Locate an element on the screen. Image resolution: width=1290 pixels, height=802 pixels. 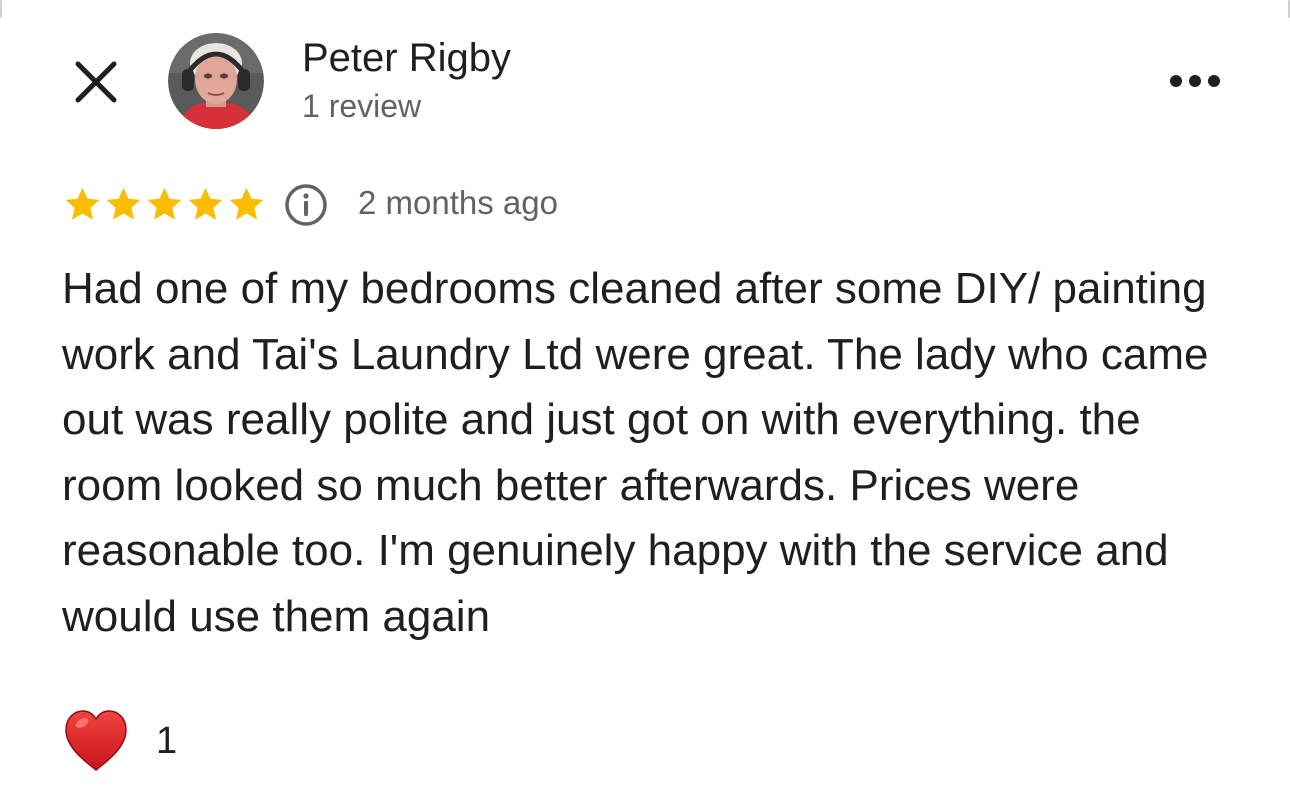
reaction-button: 1 is located at coordinates (119, 741).